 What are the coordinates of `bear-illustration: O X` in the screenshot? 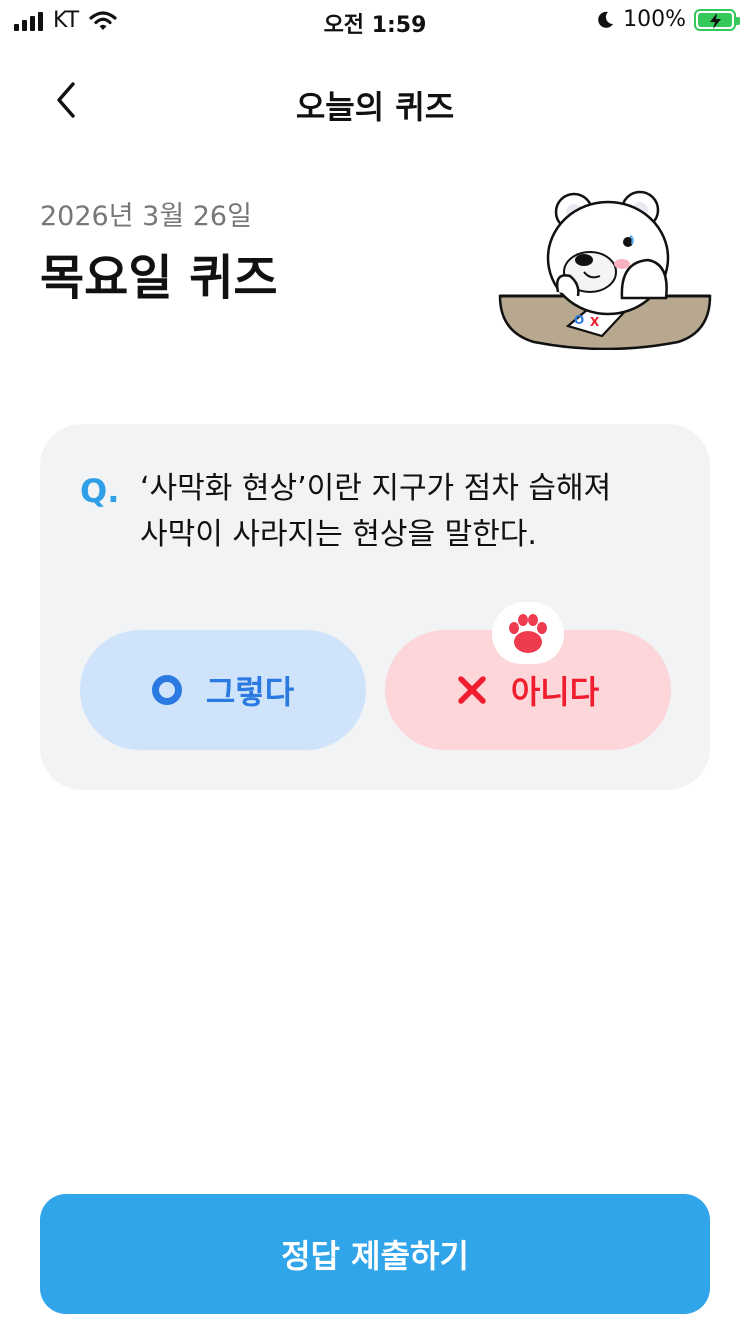 It's located at (605, 270).